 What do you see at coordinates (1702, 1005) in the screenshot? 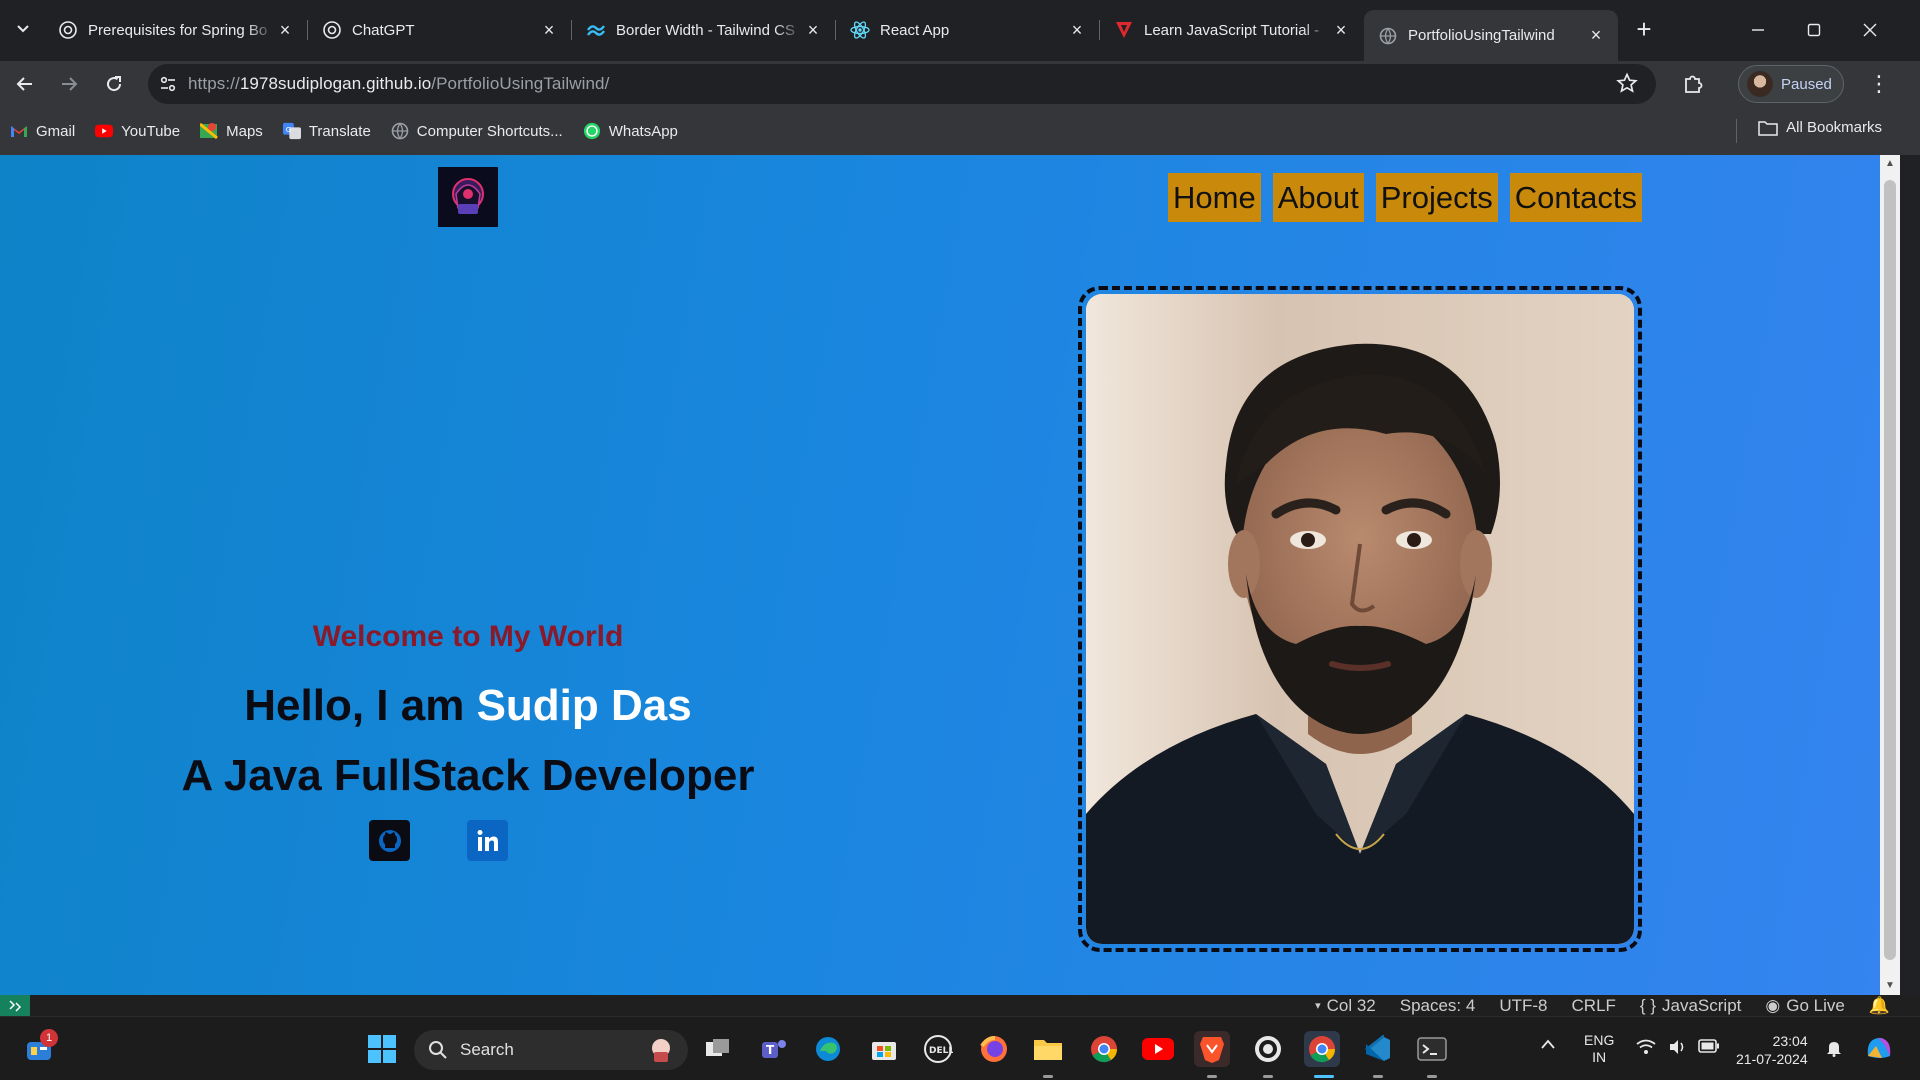
I see `language-label: JavaScript` at bounding box center [1702, 1005].